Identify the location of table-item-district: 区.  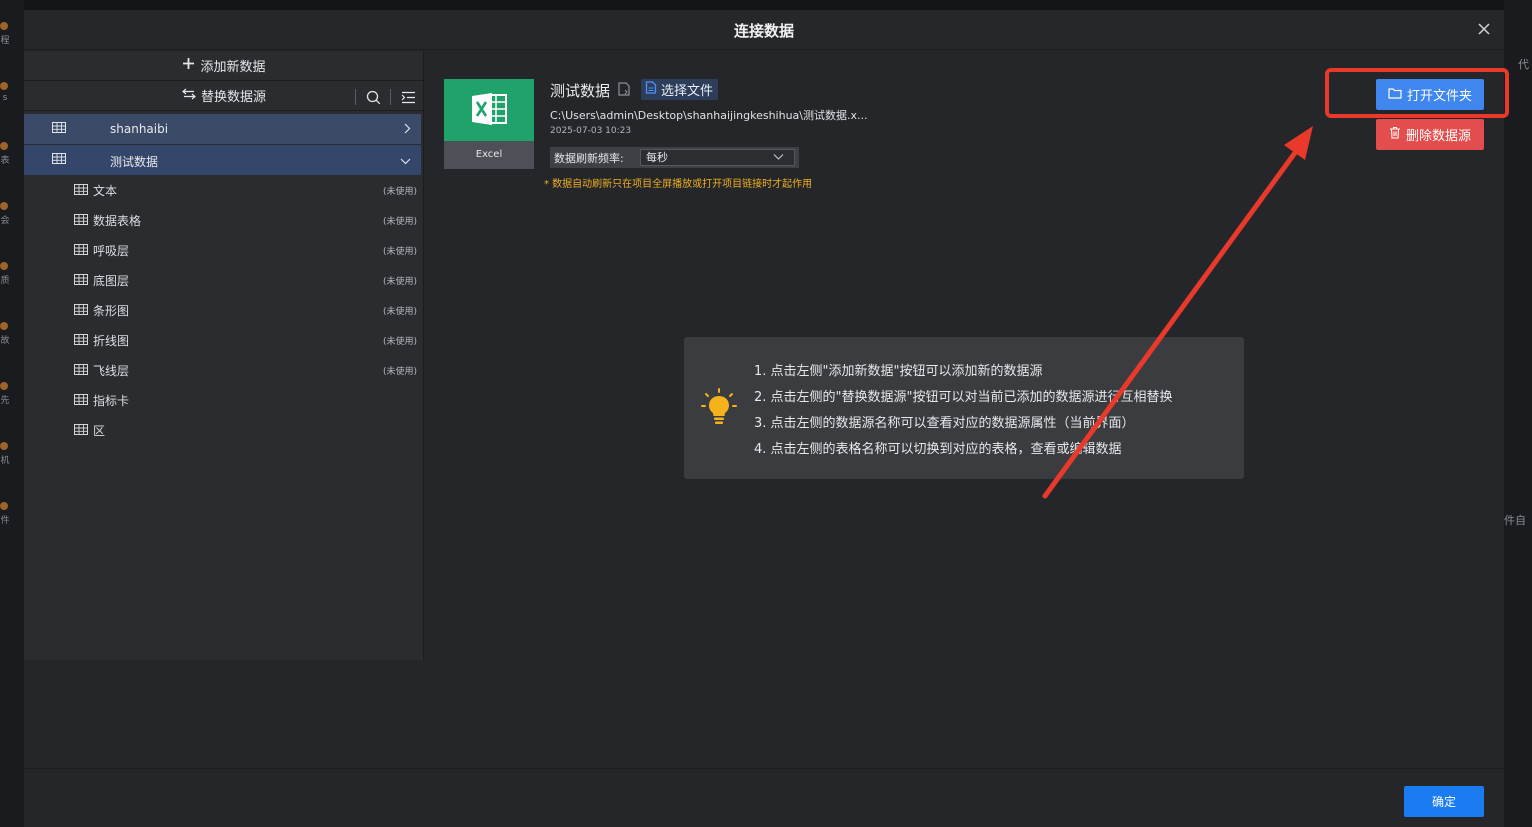
(222, 430).